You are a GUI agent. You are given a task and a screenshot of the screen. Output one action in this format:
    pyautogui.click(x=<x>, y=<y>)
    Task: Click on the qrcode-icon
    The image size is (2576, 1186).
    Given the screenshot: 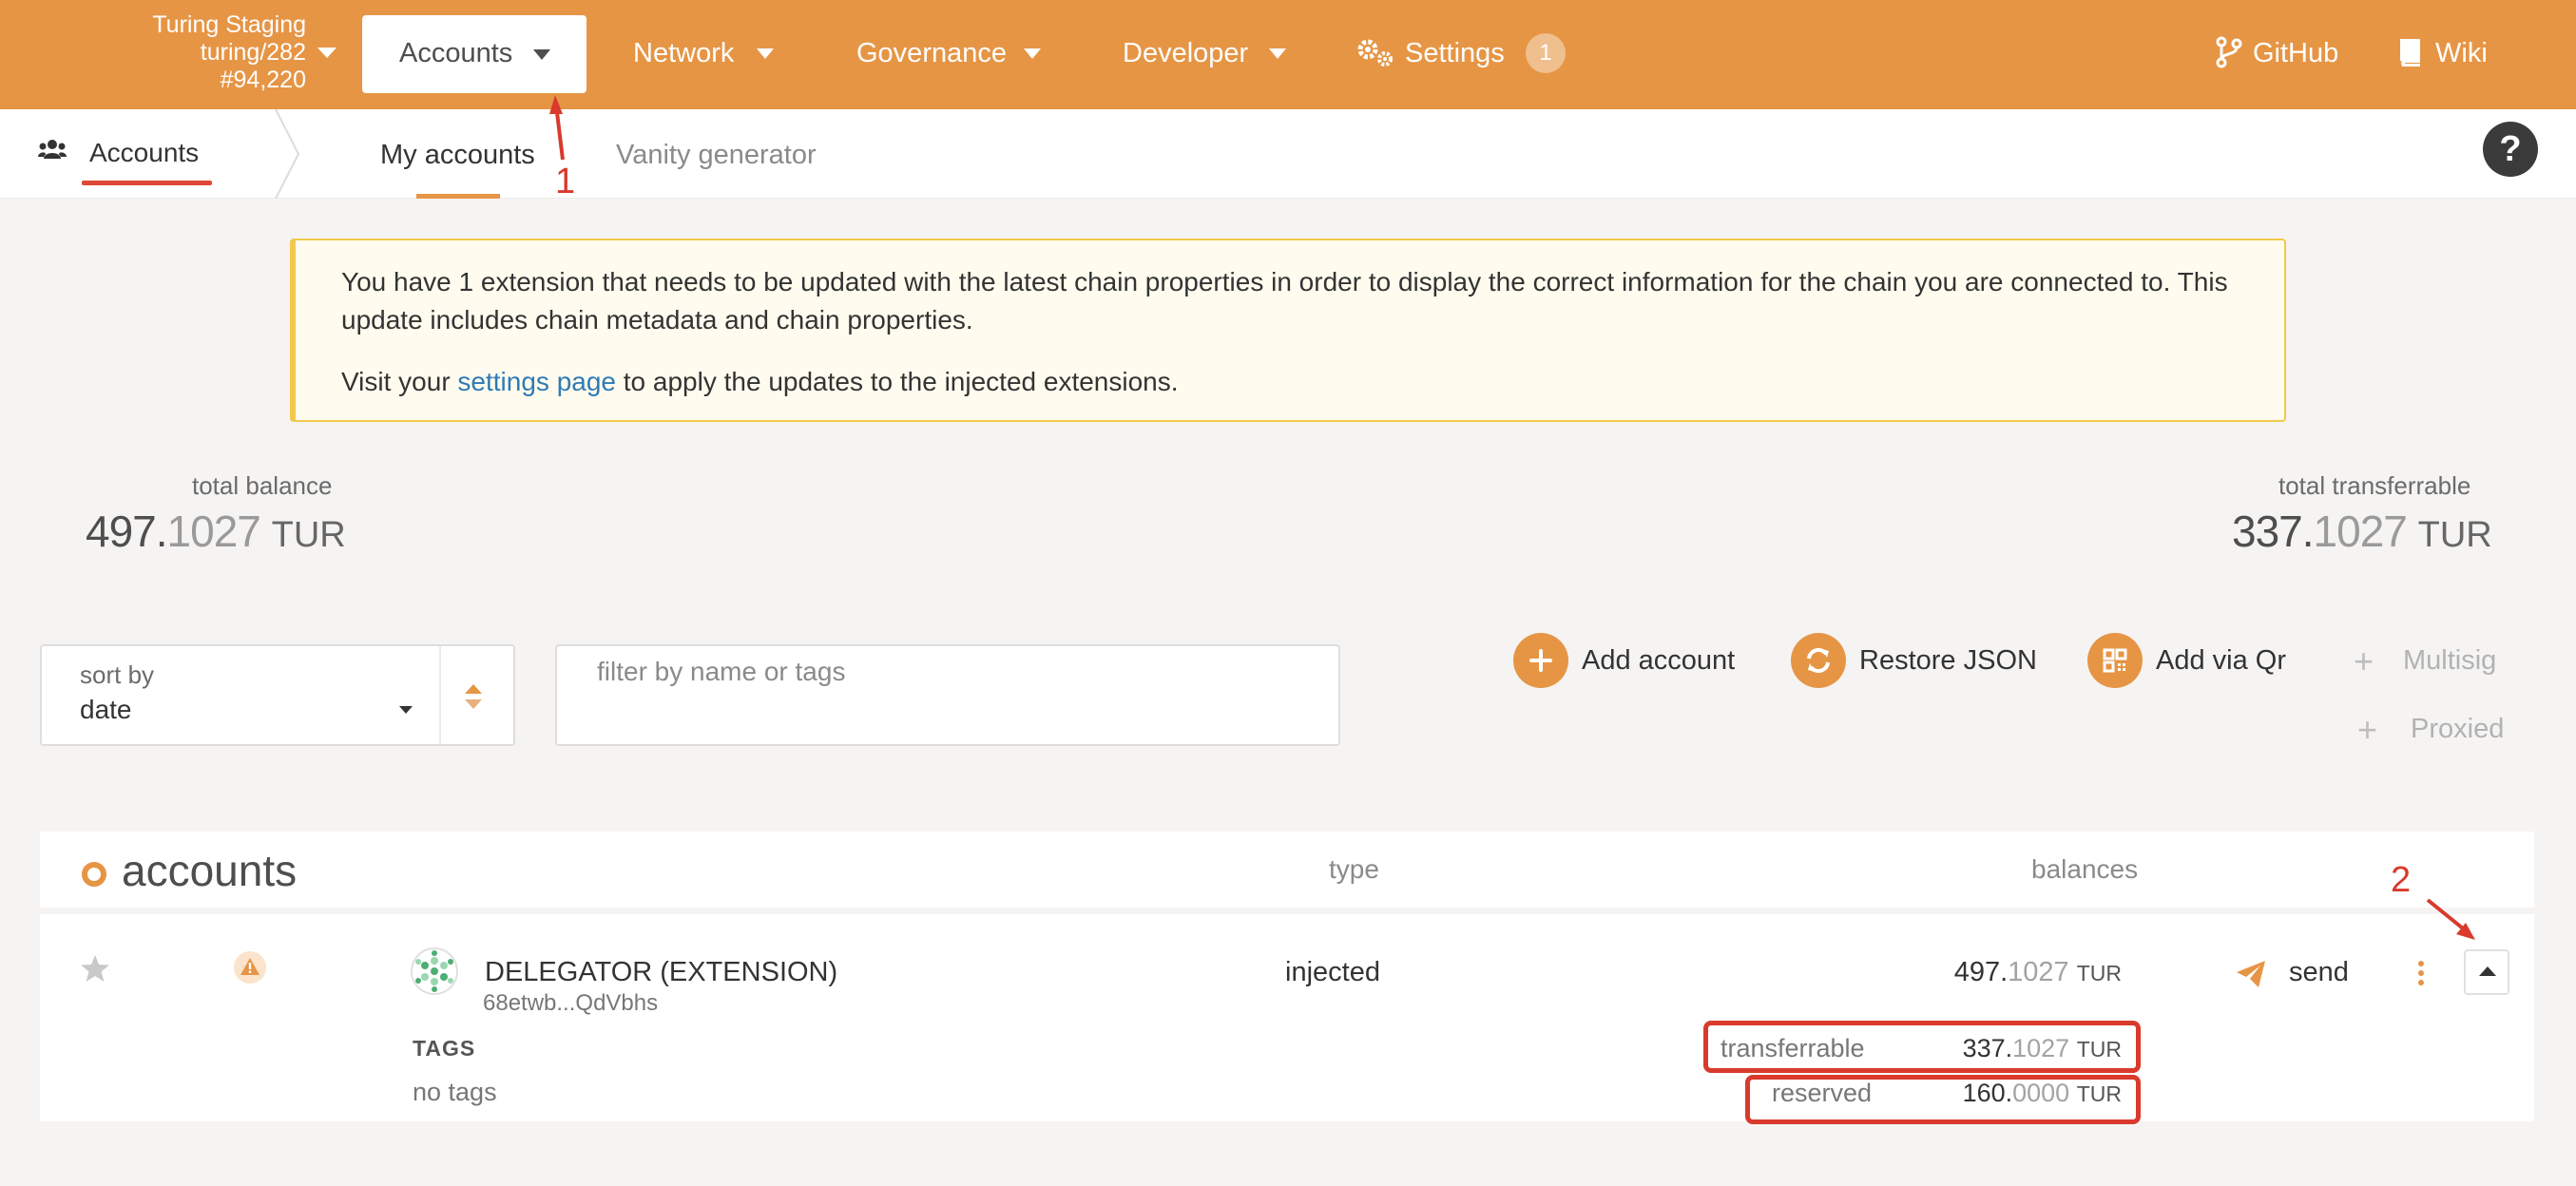 What is the action you would take?
    pyautogui.click(x=2115, y=660)
    